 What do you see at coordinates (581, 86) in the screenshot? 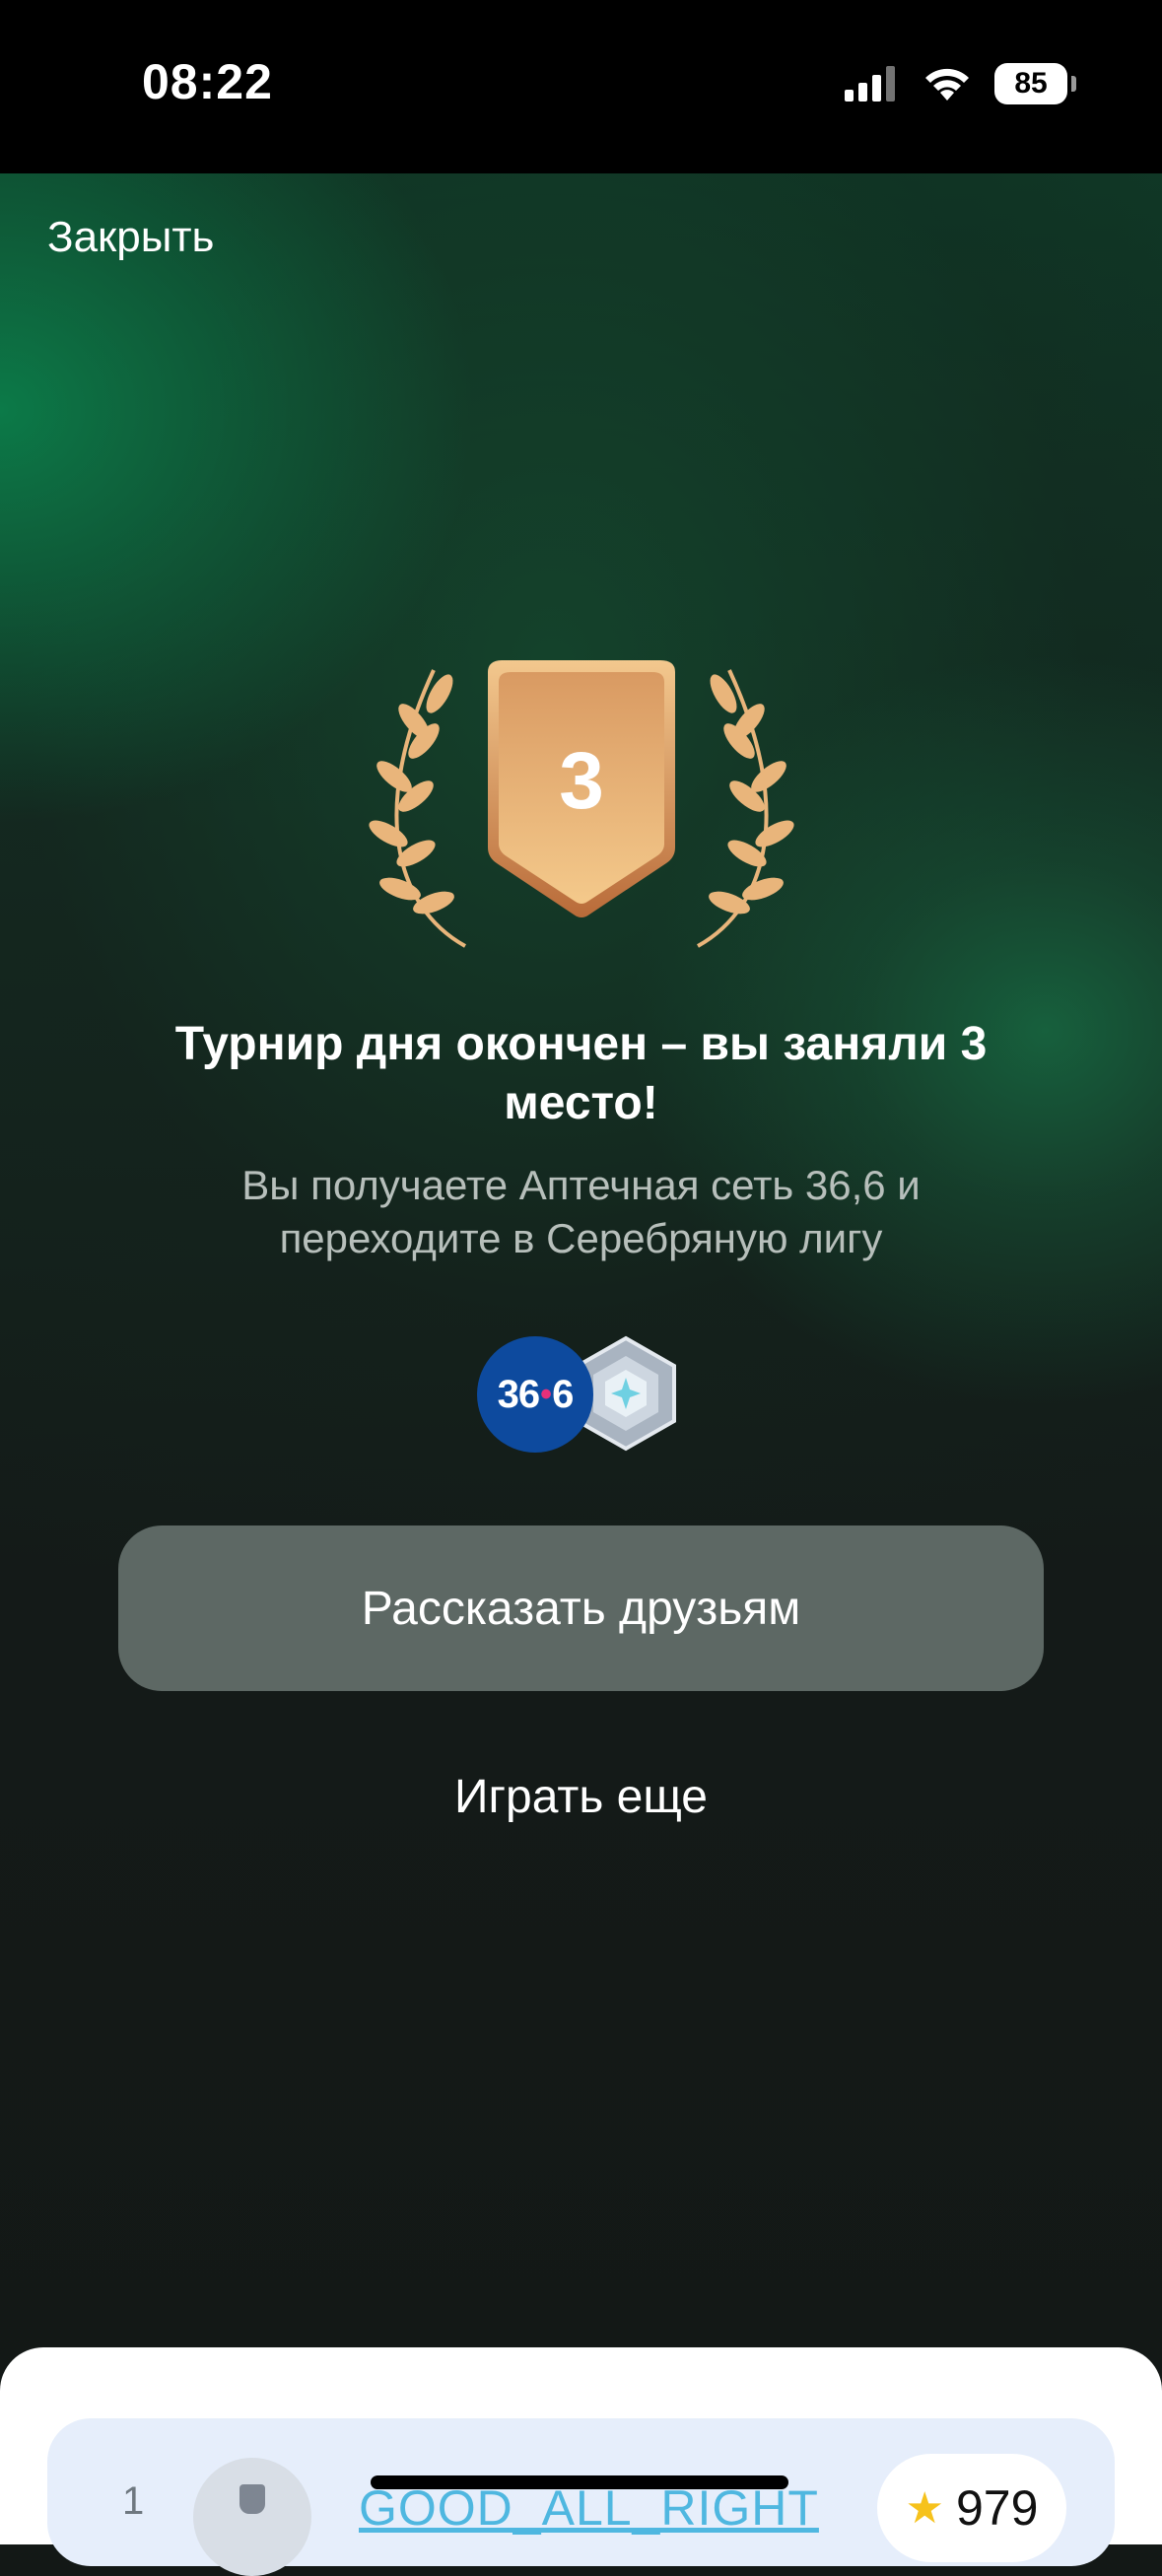
I see `status-bar: 08:22 85` at bounding box center [581, 86].